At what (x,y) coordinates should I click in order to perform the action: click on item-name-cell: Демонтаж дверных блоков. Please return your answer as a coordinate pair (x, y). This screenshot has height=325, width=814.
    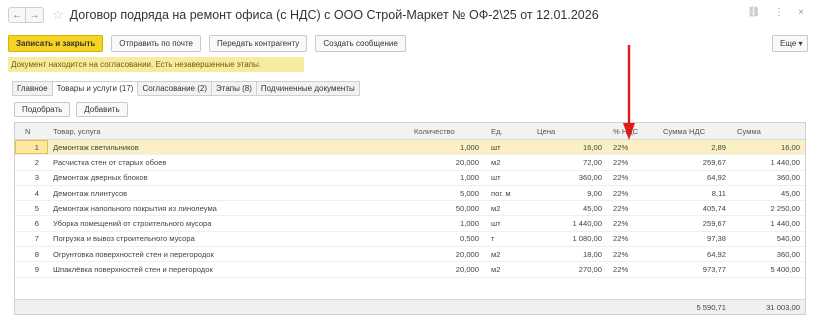
    Looking at the image, I should click on (229, 178).